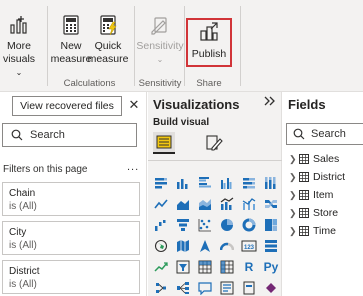 This screenshot has width=363, height=296. What do you see at coordinates (183, 286) in the screenshot?
I see `decomposition-tree-icon` at bounding box center [183, 286].